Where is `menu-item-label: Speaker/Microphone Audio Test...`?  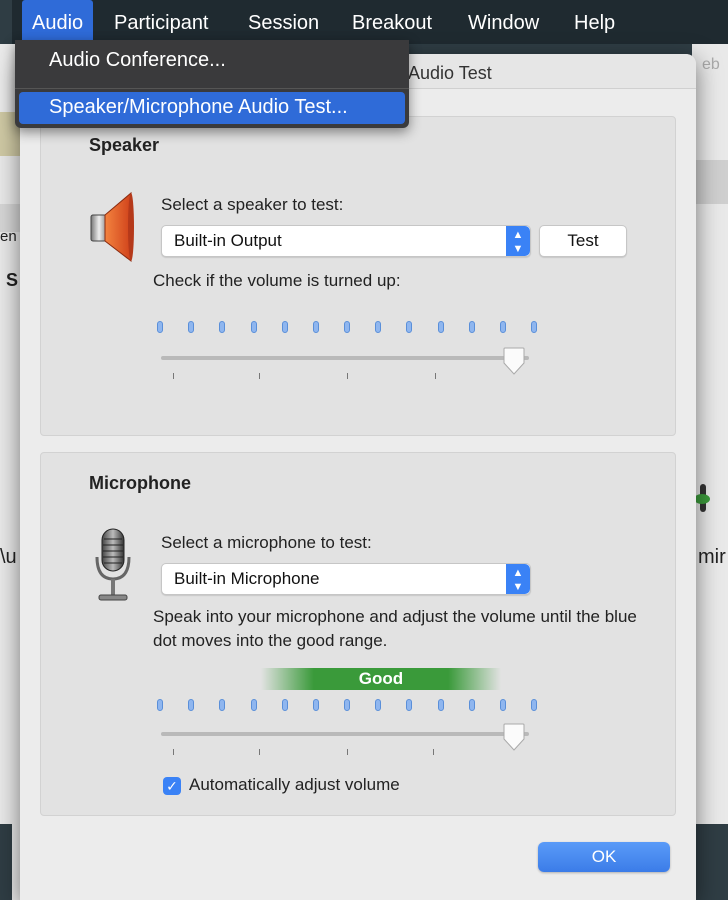 menu-item-label: Speaker/Microphone Audio Test... is located at coordinates (198, 107).